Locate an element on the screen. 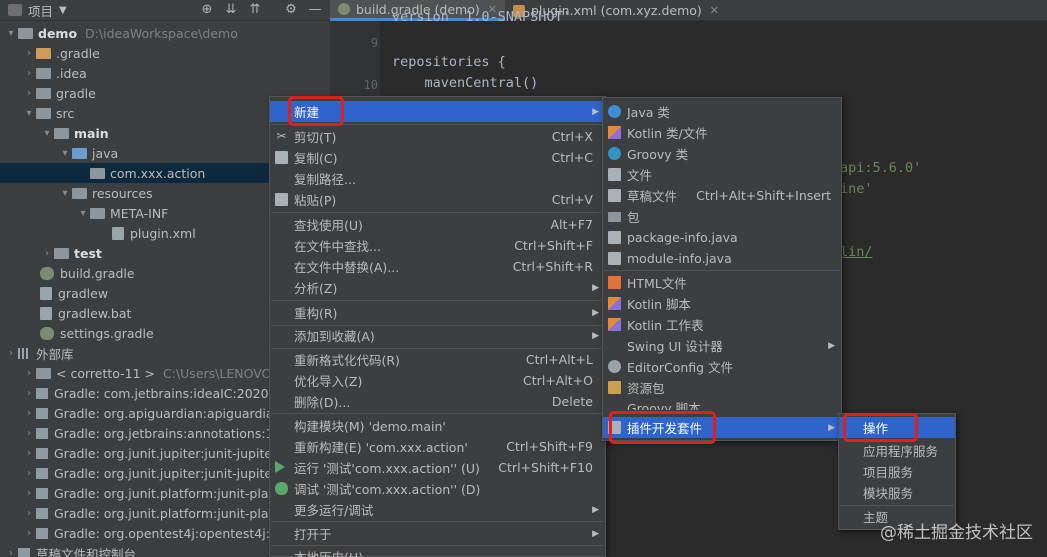  menu-item-kotlin-class: Kotlin 类/文件 is located at coordinates (722, 132).